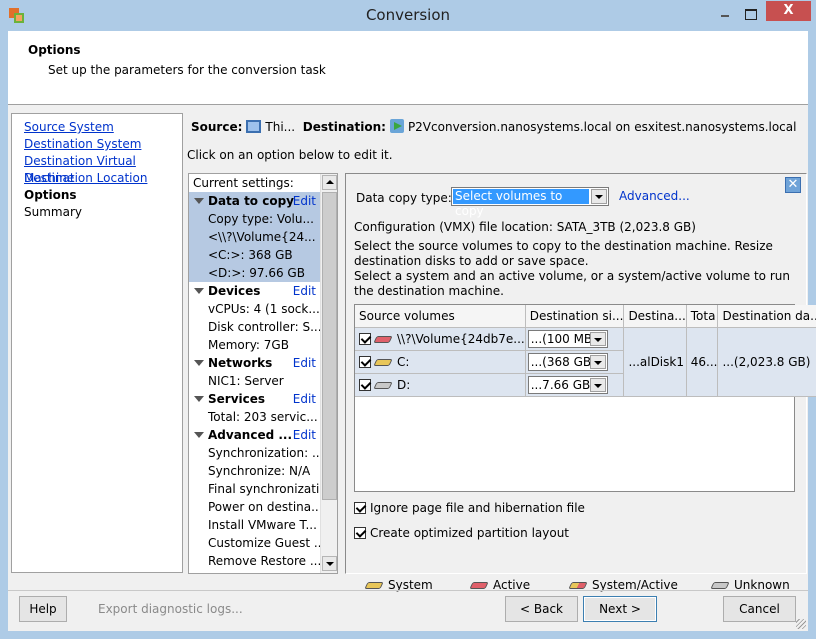 The width and height of the screenshot is (816, 639). I want to click on edit-services-link: Edit, so click(304, 399).